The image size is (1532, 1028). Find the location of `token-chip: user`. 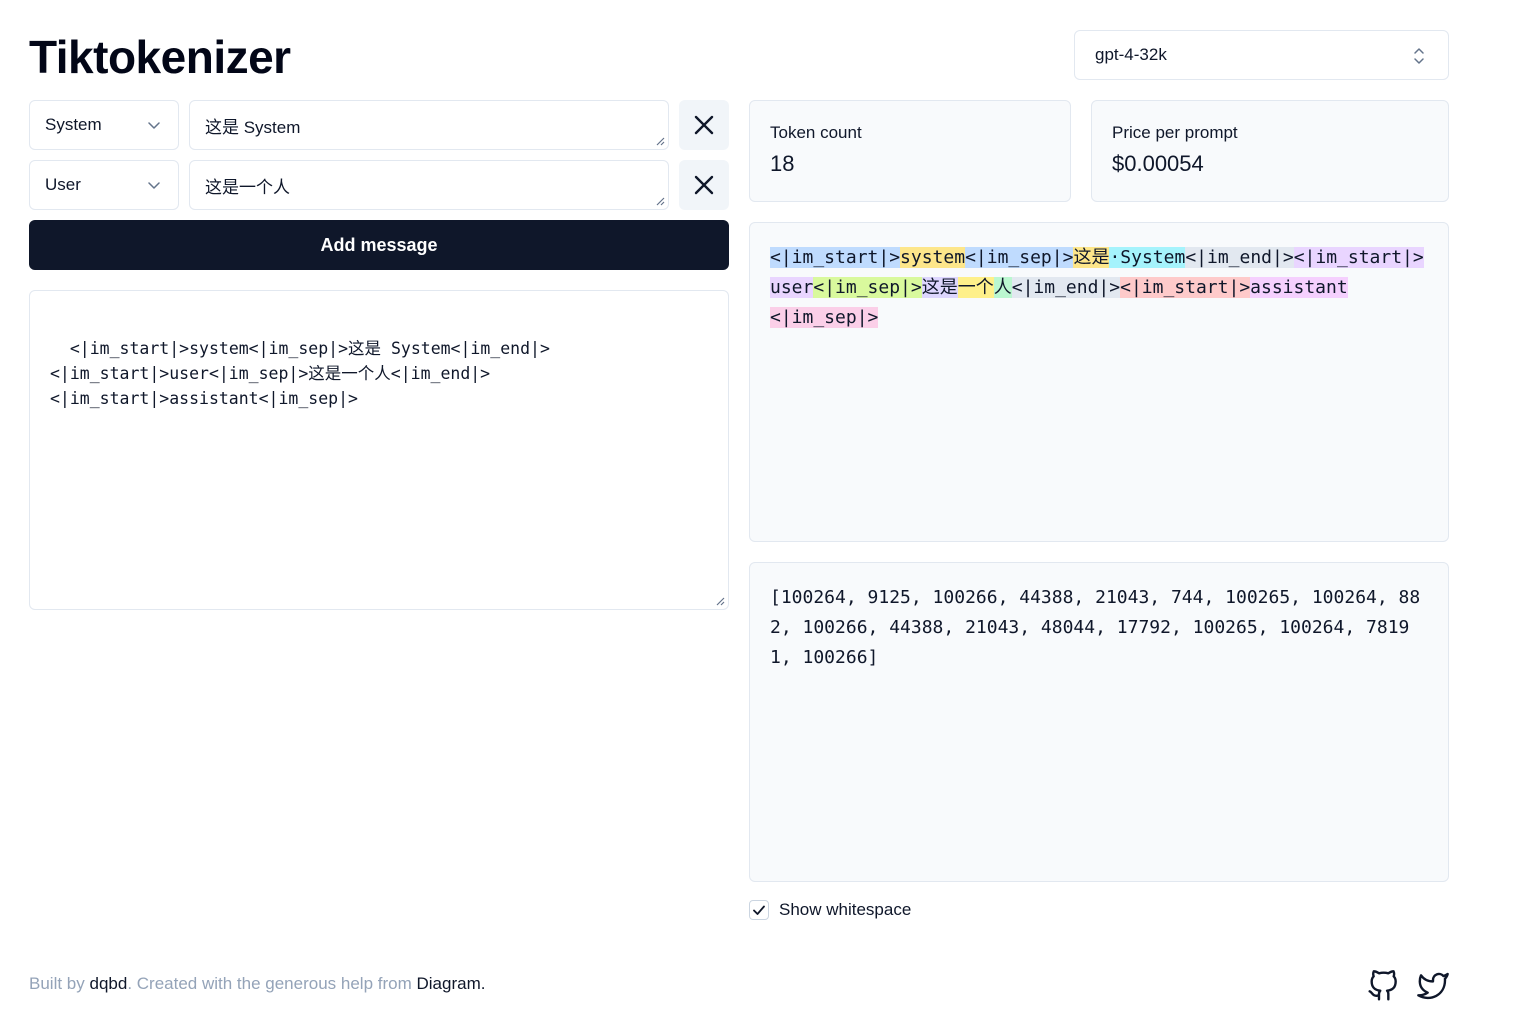

token-chip: user is located at coordinates (792, 287).